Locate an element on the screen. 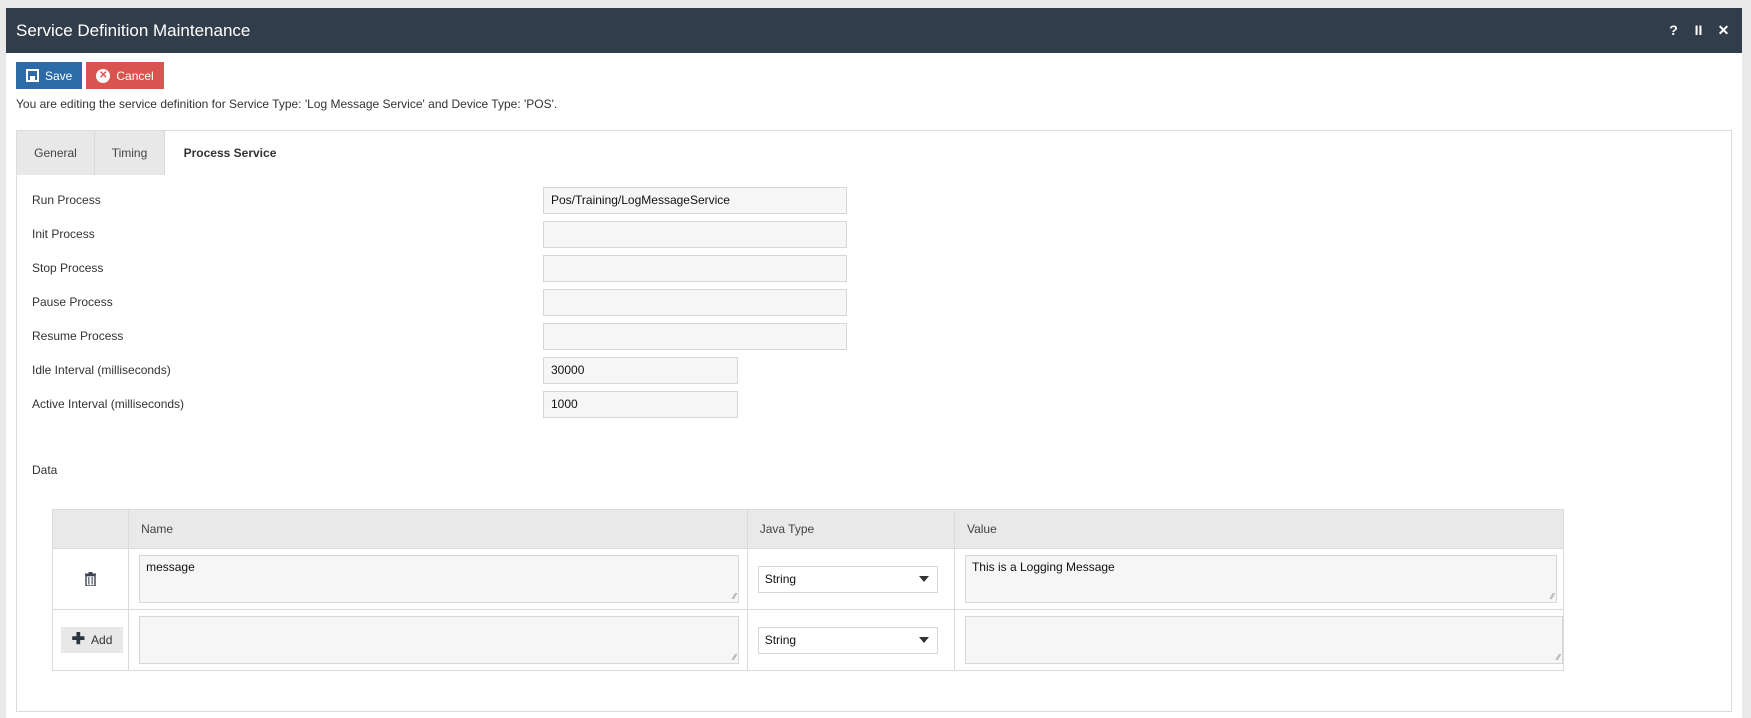 The width and height of the screenshot is (1751, 718). add-row-button: ✚ Add is located at coordinates (92, 640).